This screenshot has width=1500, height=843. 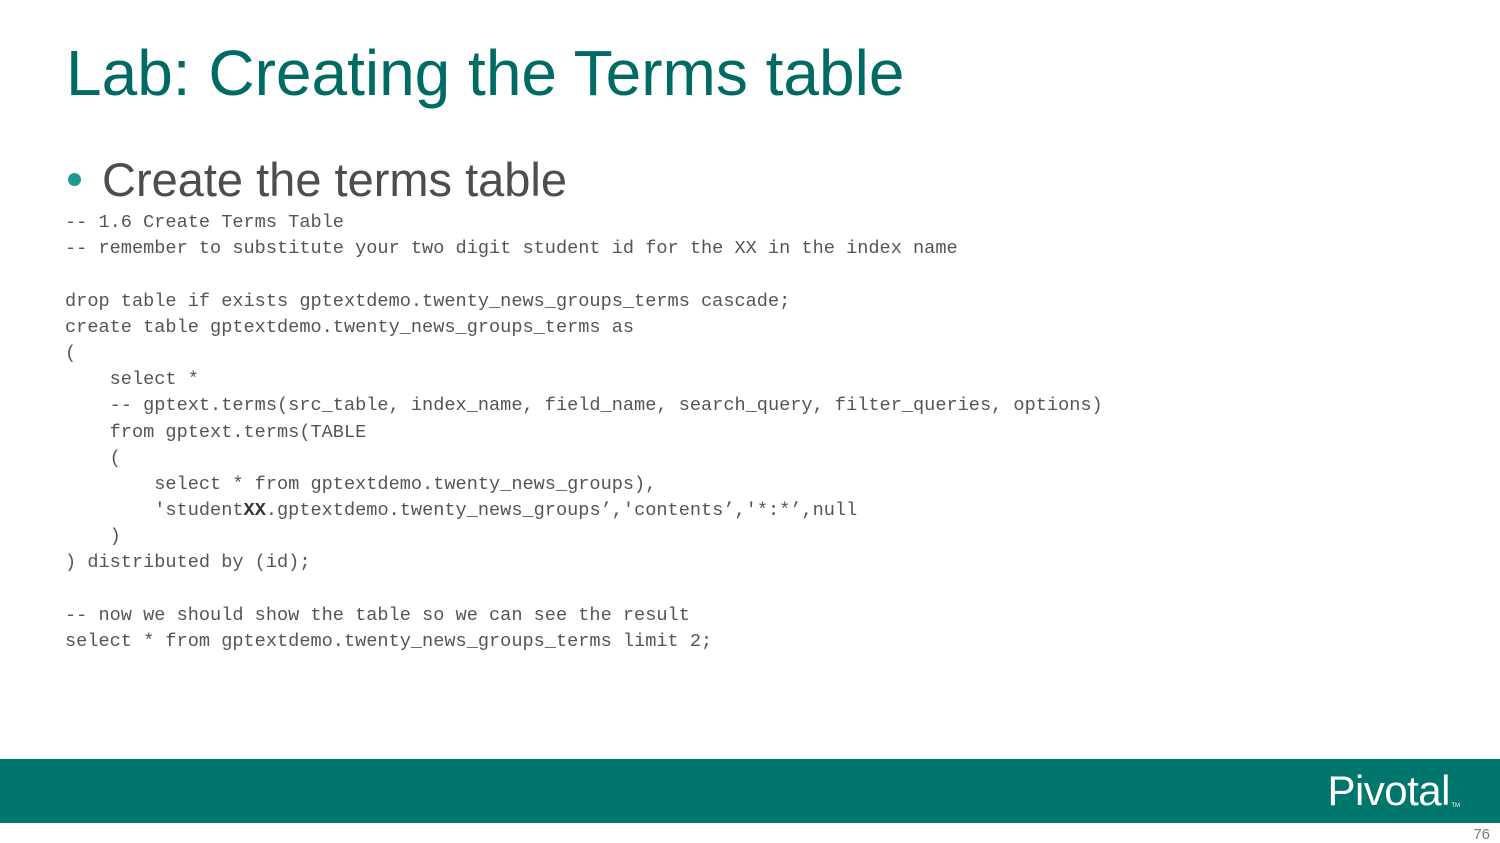 What do you see at coordinates (1388, 790) in the screenshot?
I see `brand-name: Pivotal` at bounding box center [1388, 790].